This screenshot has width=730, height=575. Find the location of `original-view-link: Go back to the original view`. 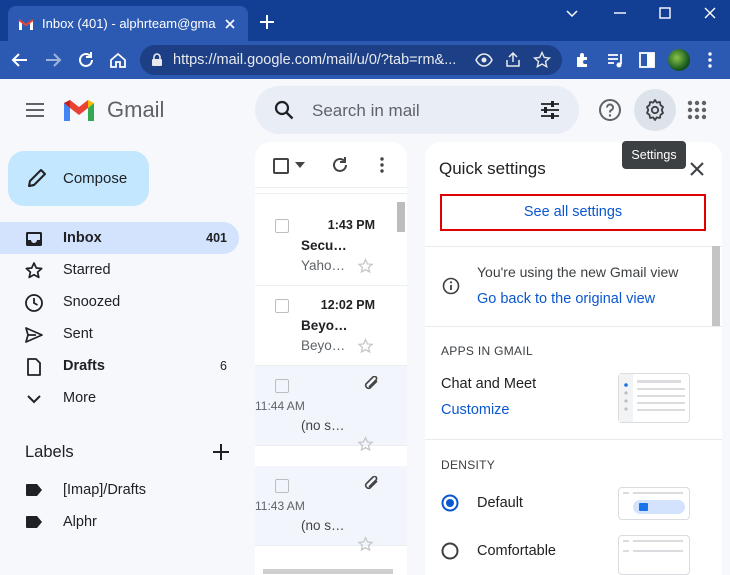

original-view-link: Go back to the original view is located at coordinates (566, 299).